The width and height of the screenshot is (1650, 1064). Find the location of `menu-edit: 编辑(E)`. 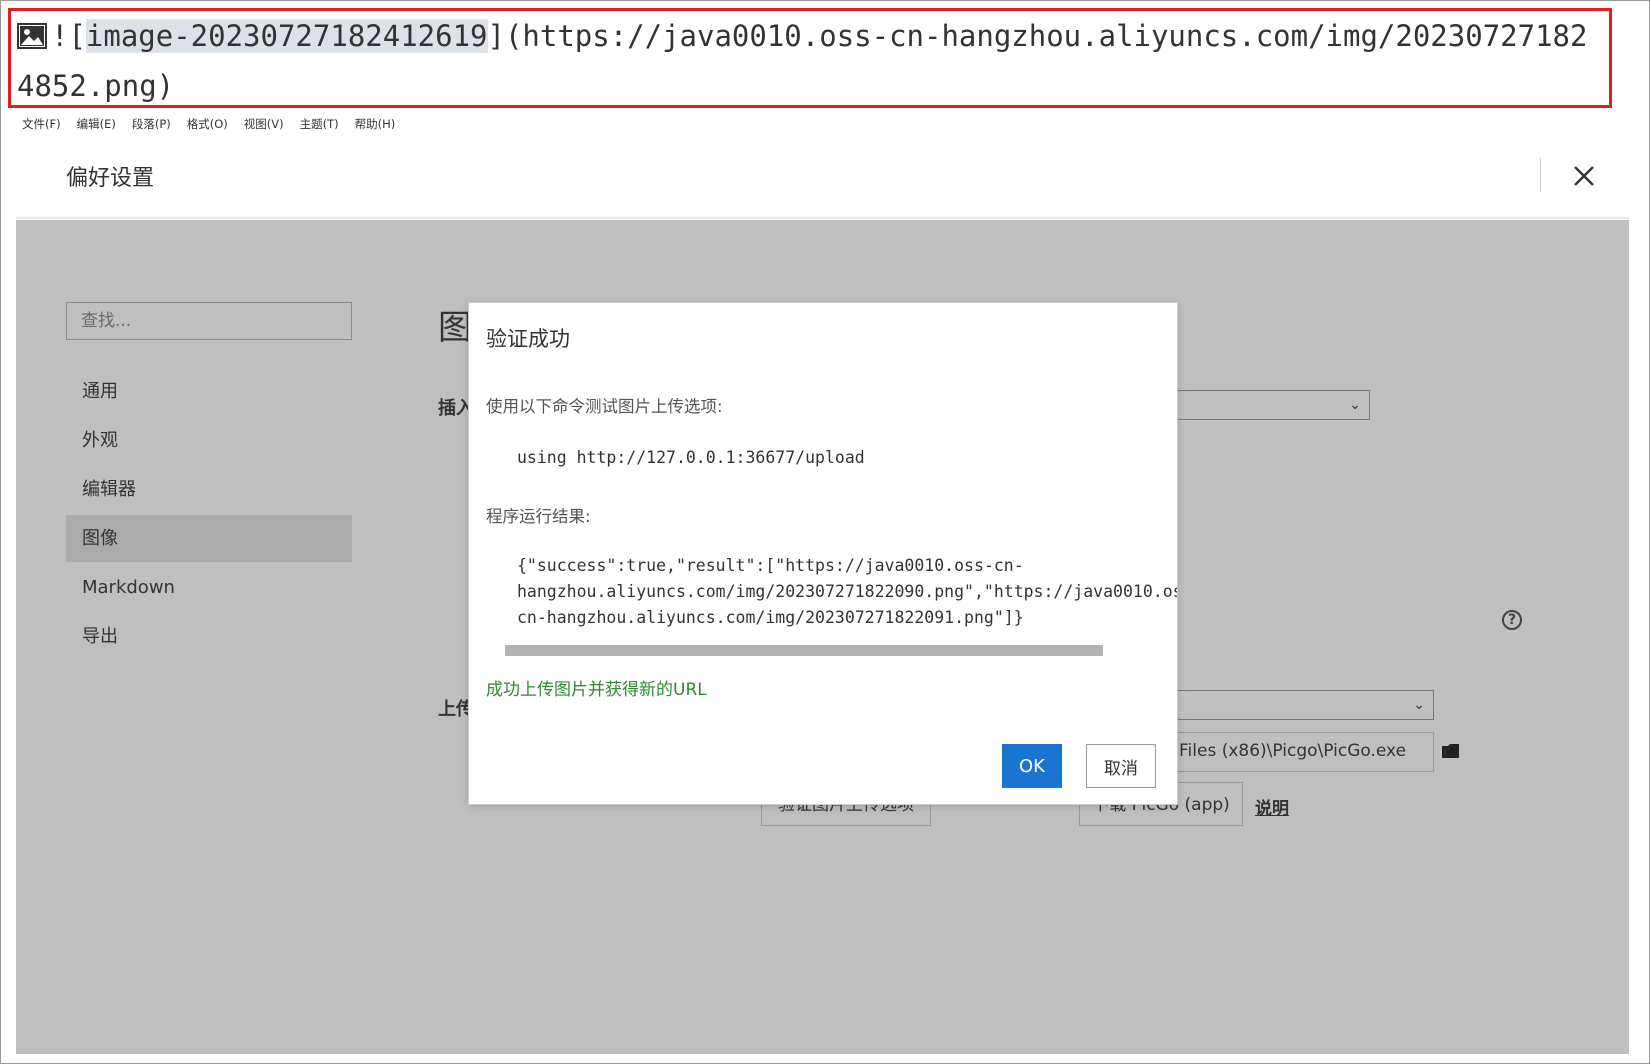

menu-edit: 编辑(E) is located at coordinates (96, 124).